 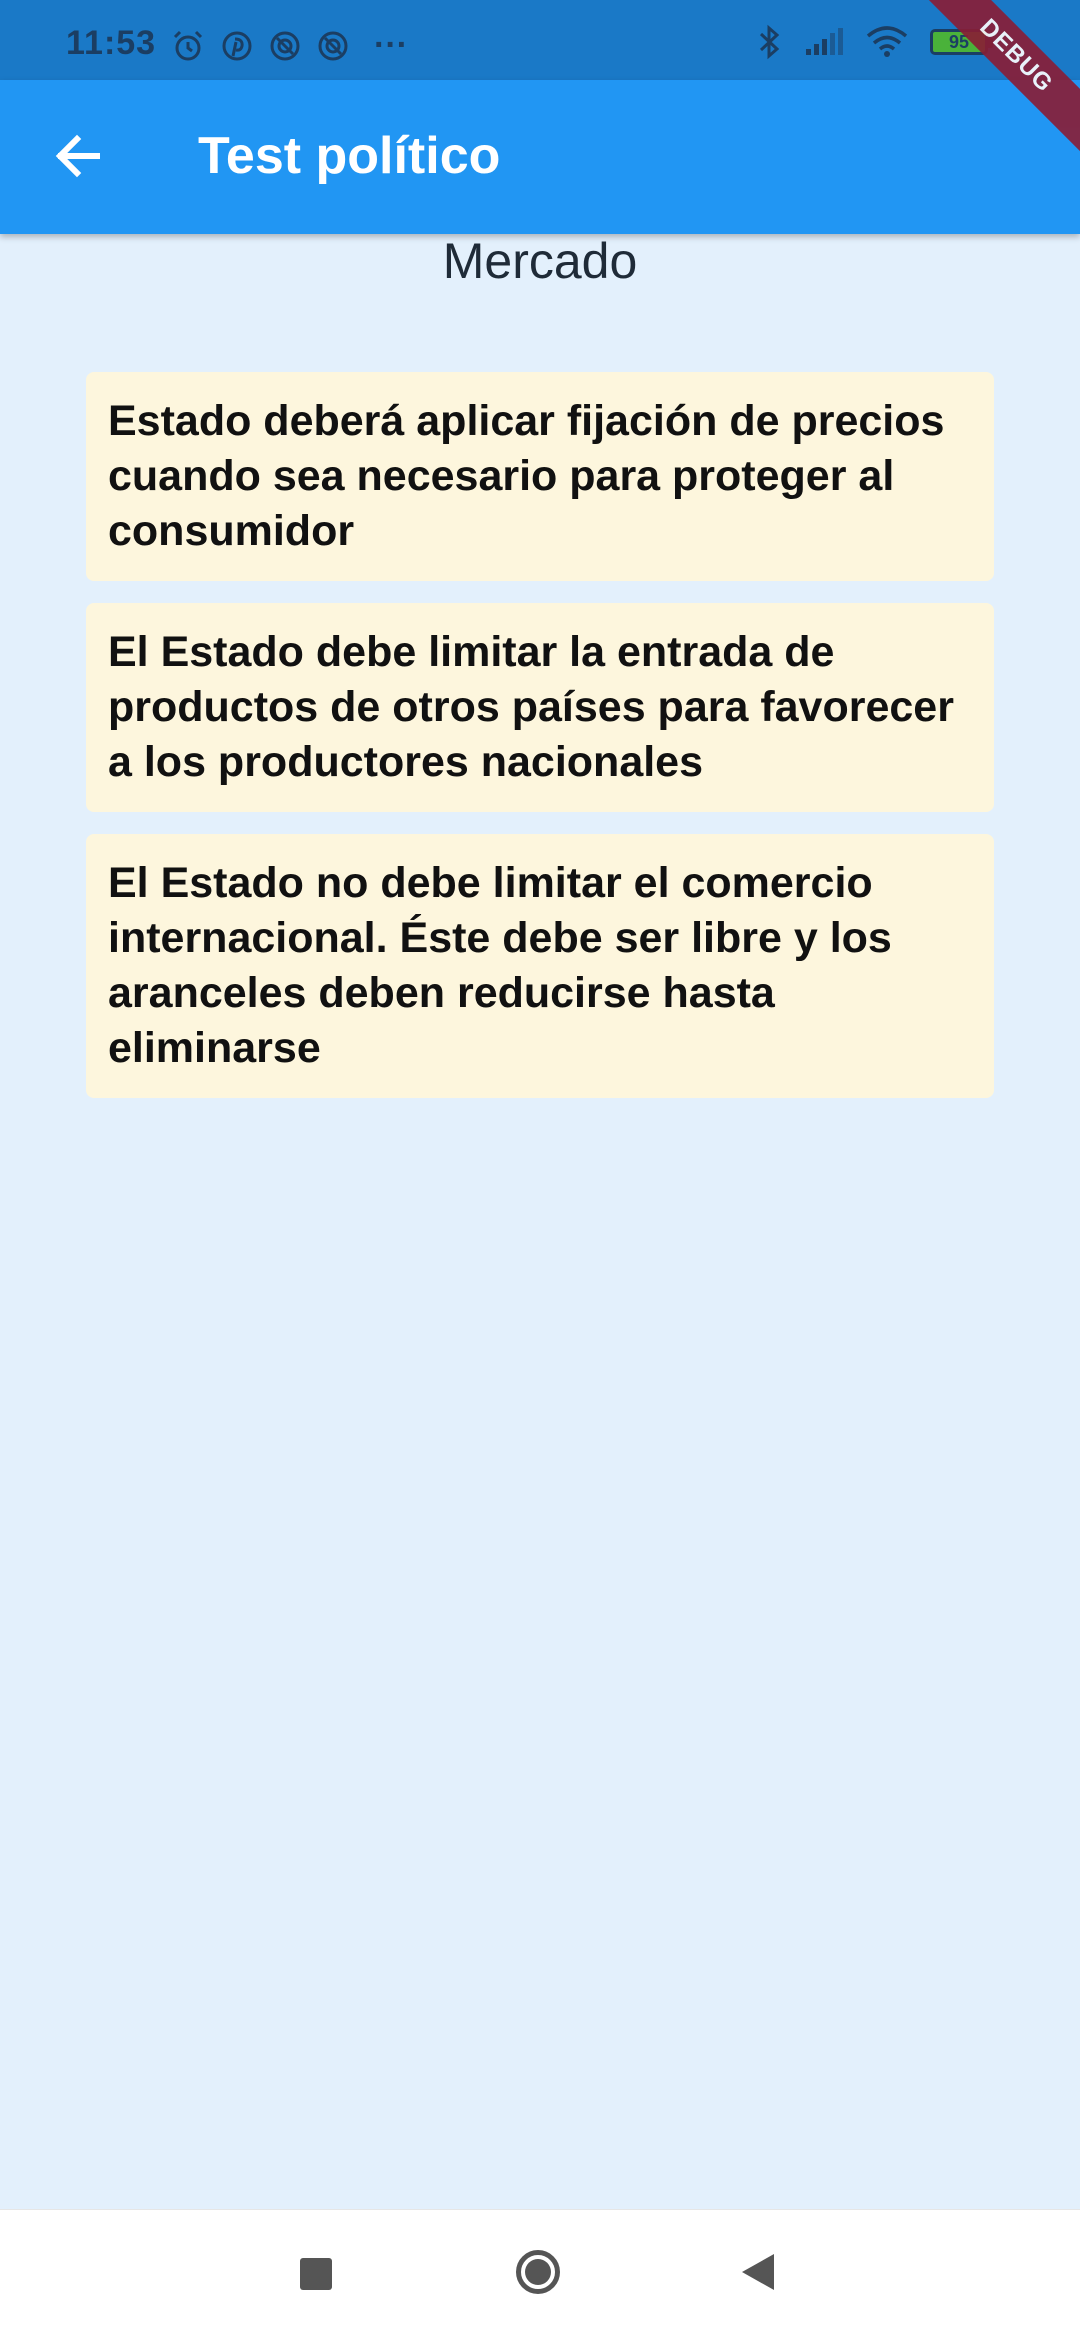 I want to click on bluetooth-icon, so click(x=769, y=42).